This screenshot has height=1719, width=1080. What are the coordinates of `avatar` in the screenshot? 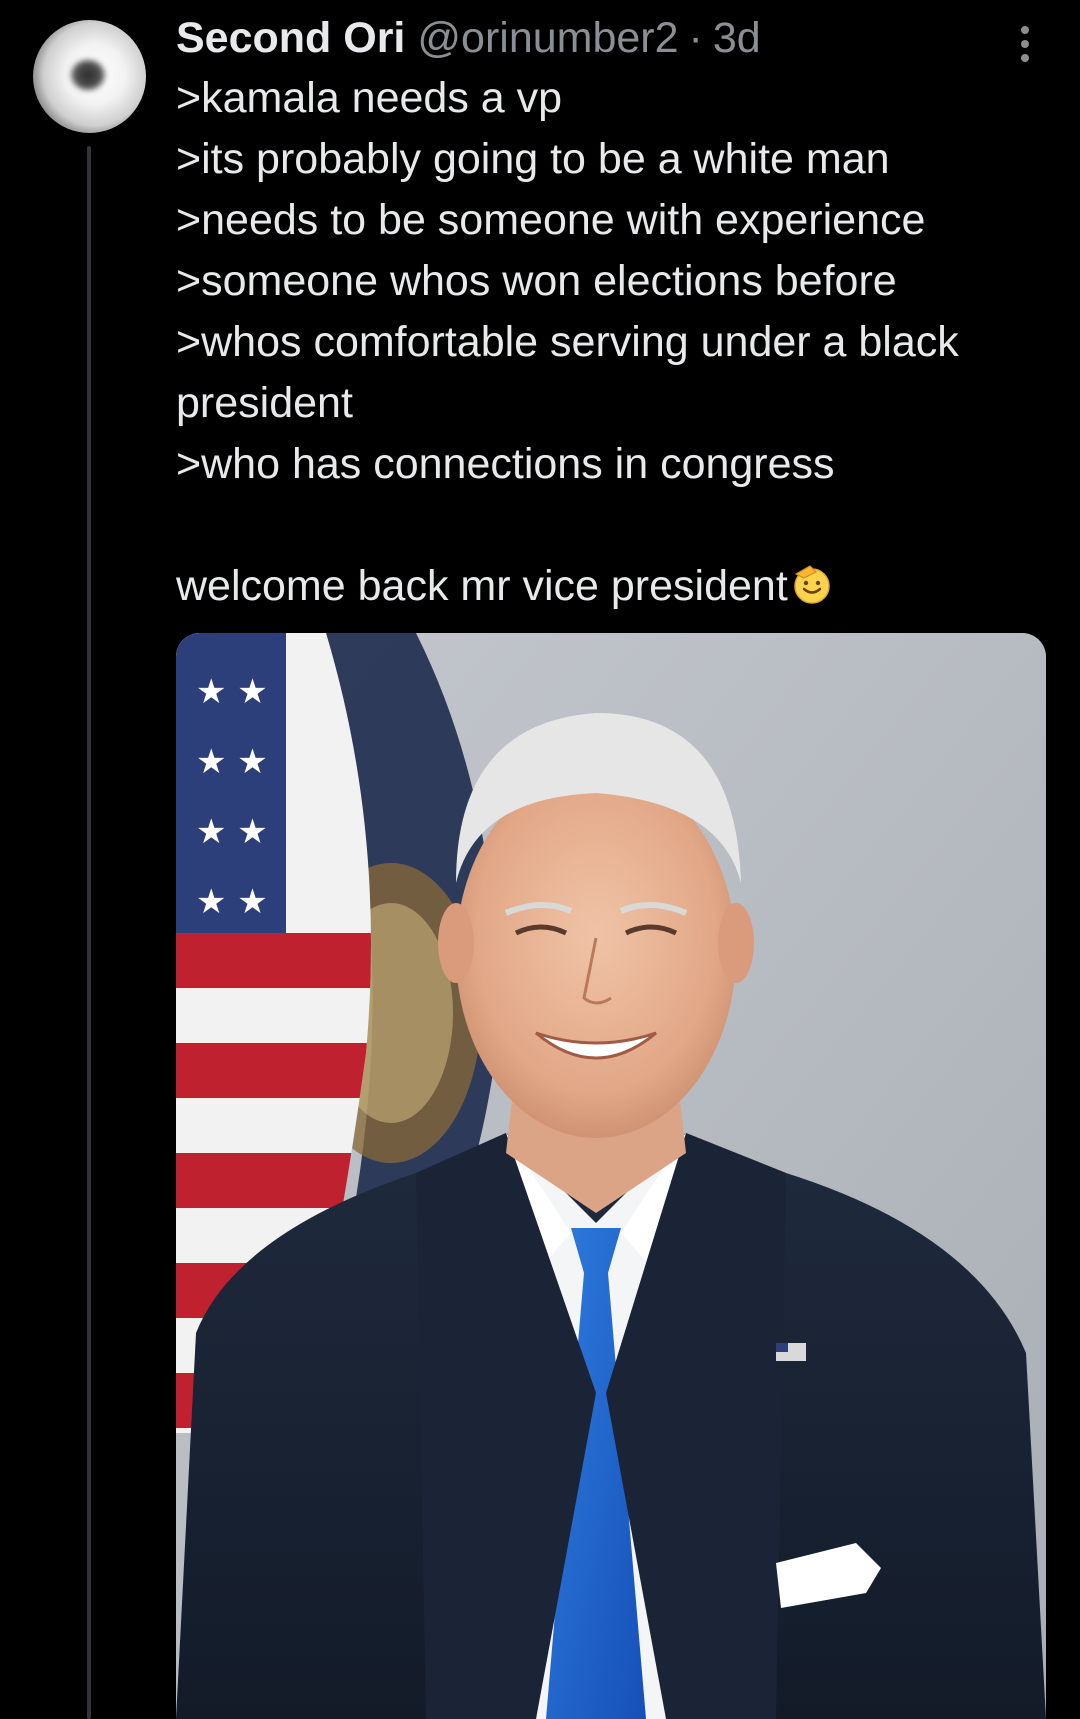 It's located at (89, 76).